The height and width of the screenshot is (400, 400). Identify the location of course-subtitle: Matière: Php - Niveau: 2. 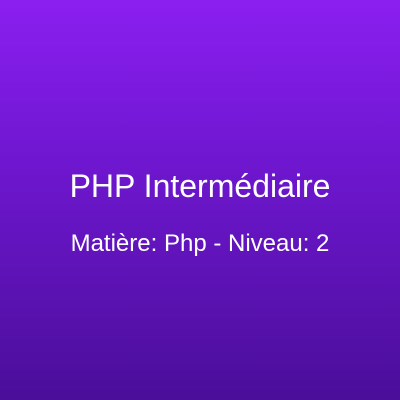
(200, 243).